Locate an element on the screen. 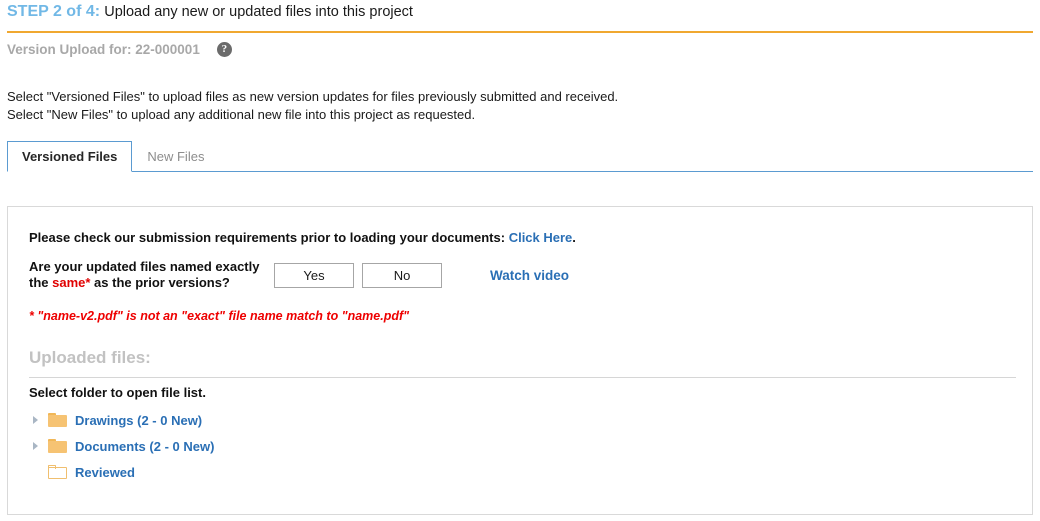  tab-versioned-files: Versioned Files is located at coordinates (70, 156).